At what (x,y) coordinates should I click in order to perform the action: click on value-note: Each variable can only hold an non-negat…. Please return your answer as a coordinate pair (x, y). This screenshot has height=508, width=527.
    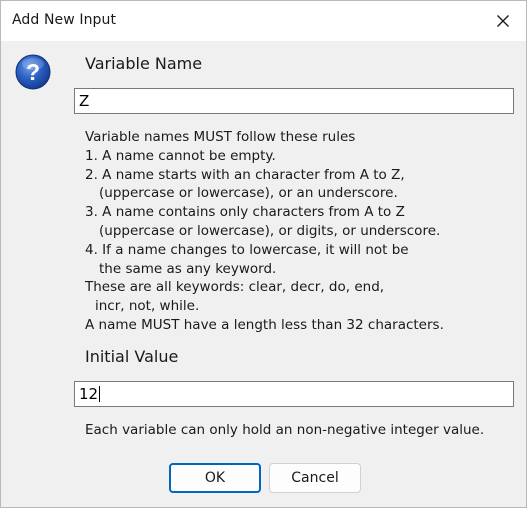
    Looking at the image, I should click on (285, 430).